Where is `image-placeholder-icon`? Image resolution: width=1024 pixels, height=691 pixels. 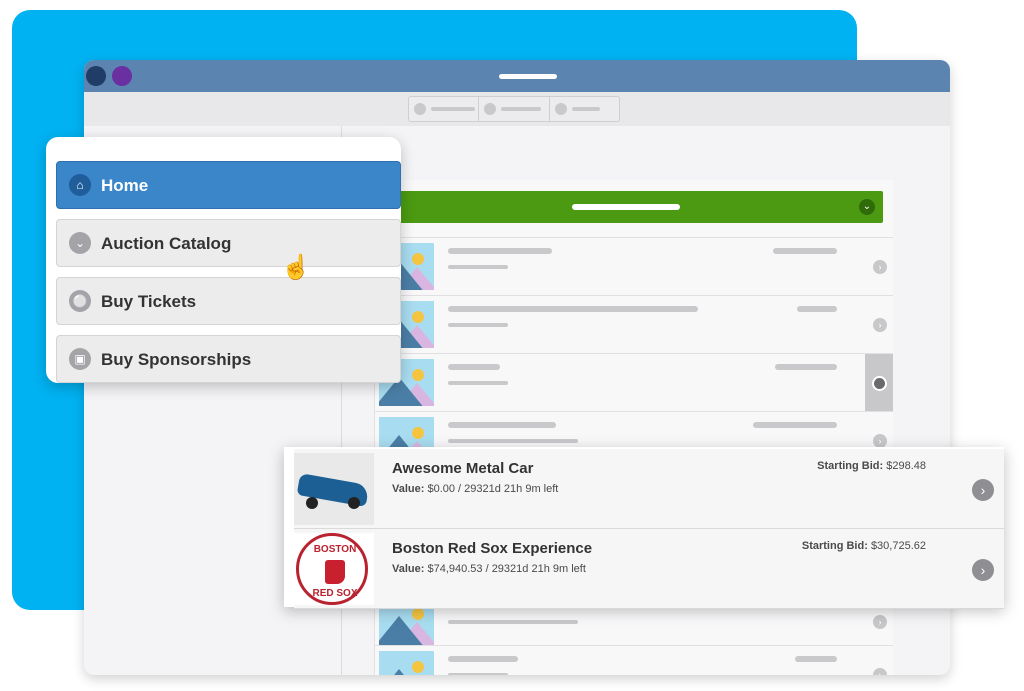
image-placeholder-icon is located at coordinates (406, 663).